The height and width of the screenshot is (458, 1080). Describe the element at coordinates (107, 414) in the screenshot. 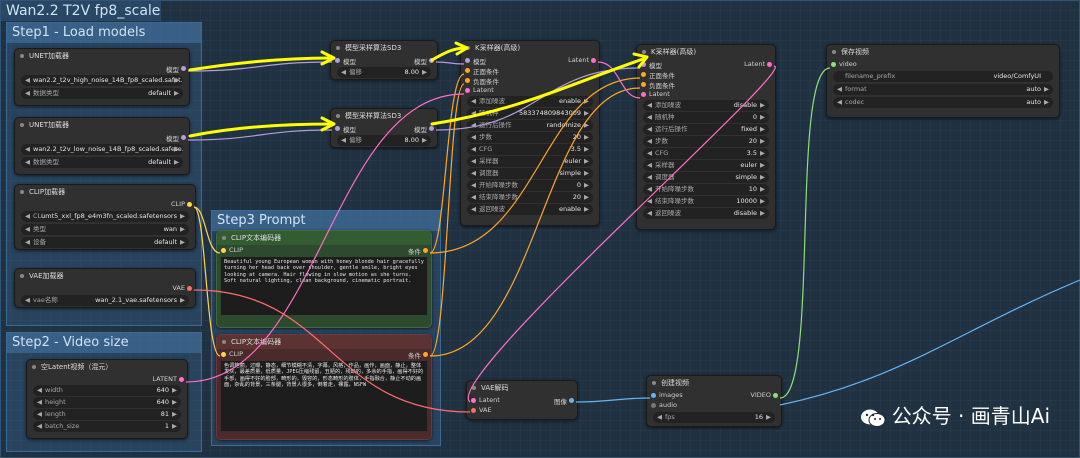

I see `length-number: ◀ length 81 ▶` at that location.